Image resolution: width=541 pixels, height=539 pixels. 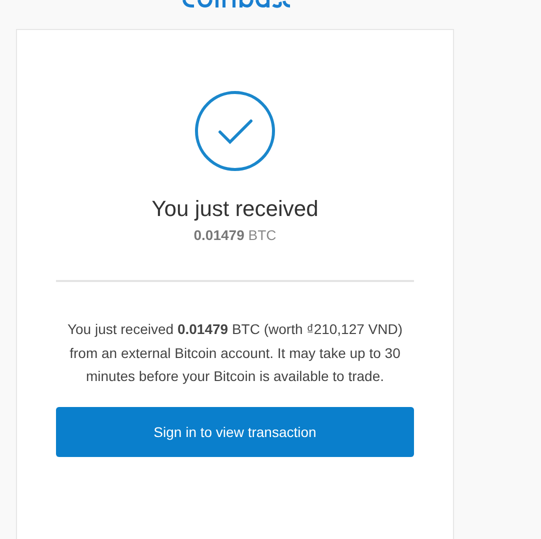 What do you see at coordinates (235, 235) in the screenshot?
I see `amount-text: 0.01479 BTC` at bounding box center [235, 235].